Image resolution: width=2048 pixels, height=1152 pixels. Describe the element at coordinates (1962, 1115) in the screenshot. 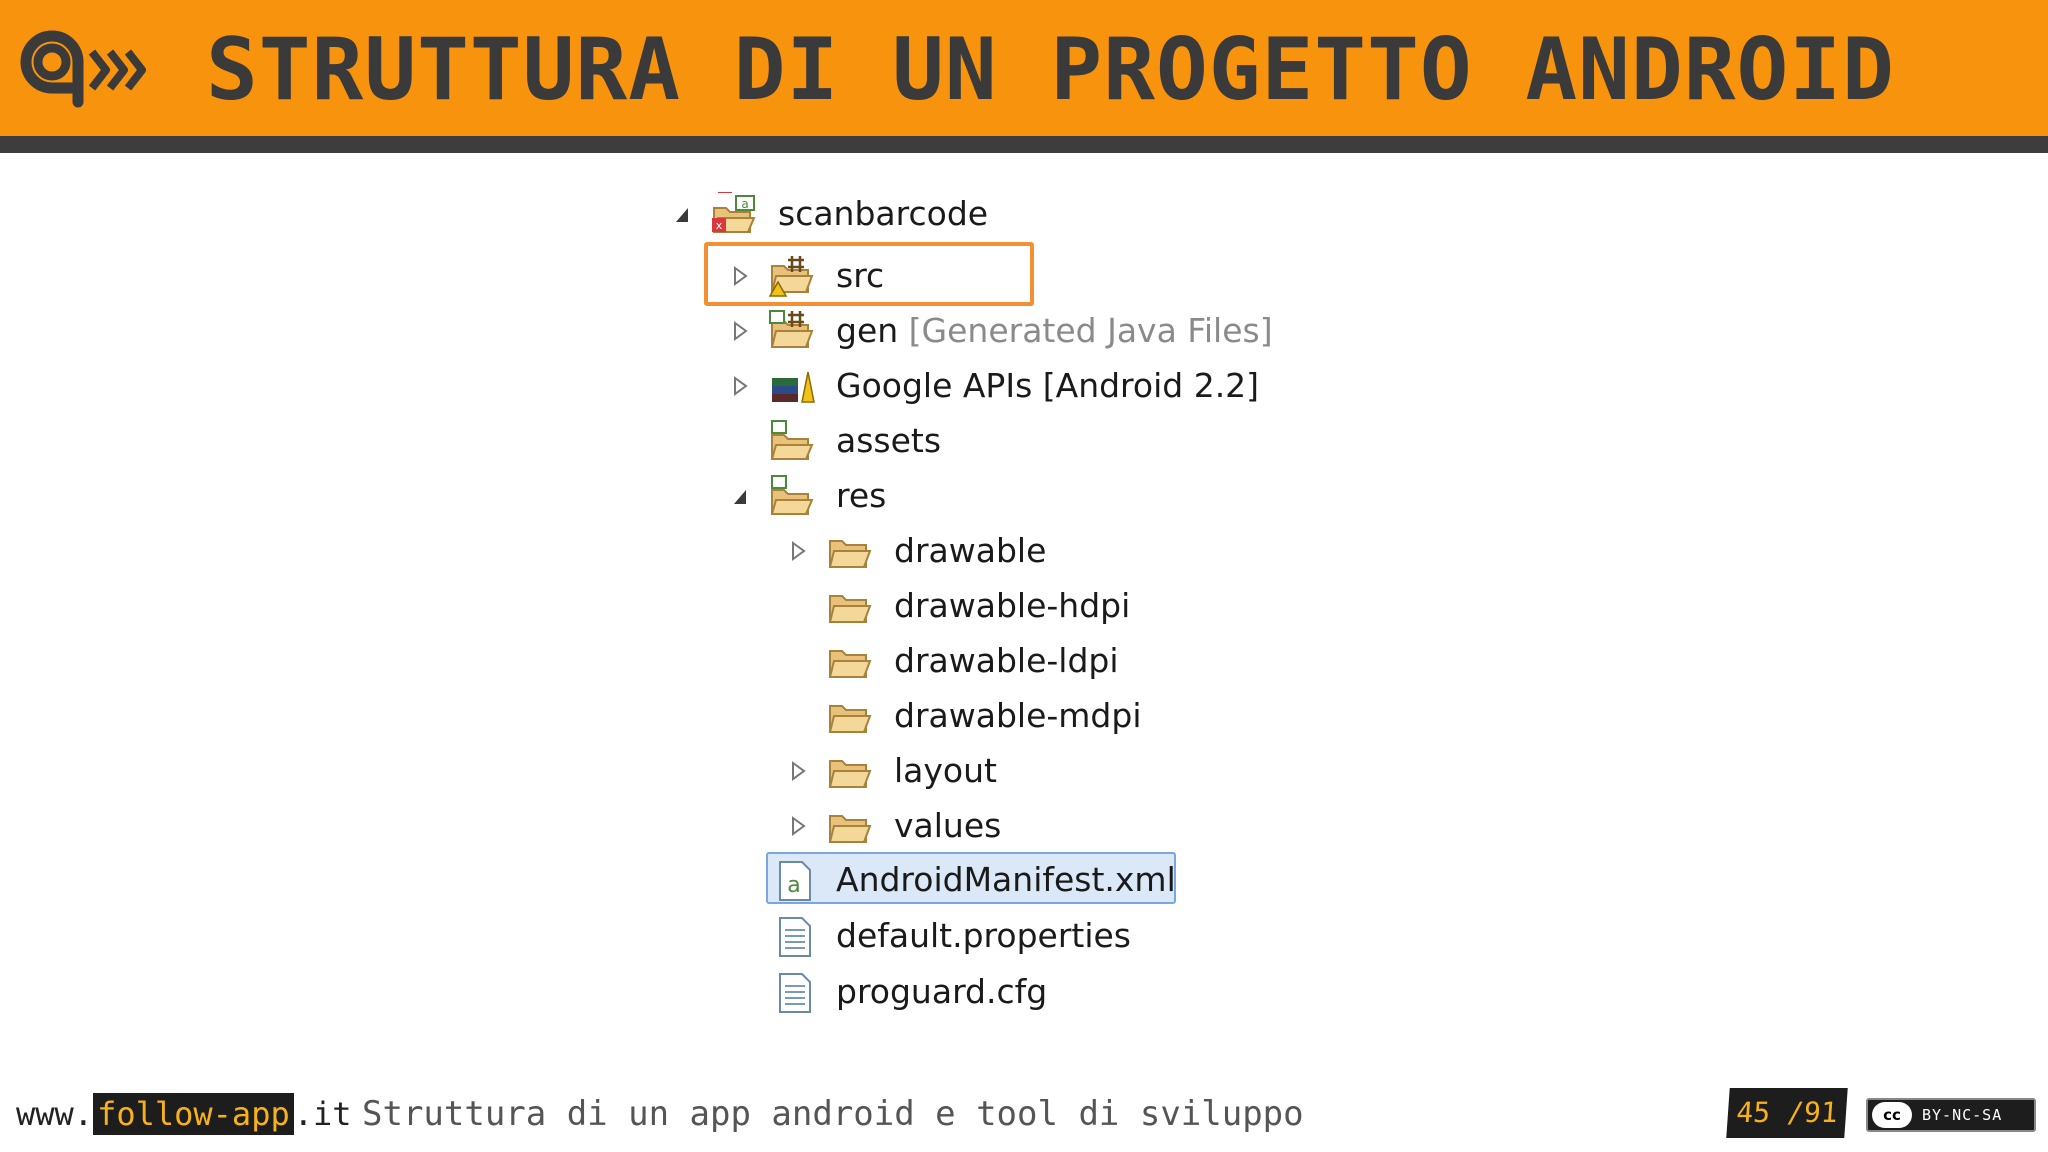

I see `license-label: BY-NC-SA` at that location.